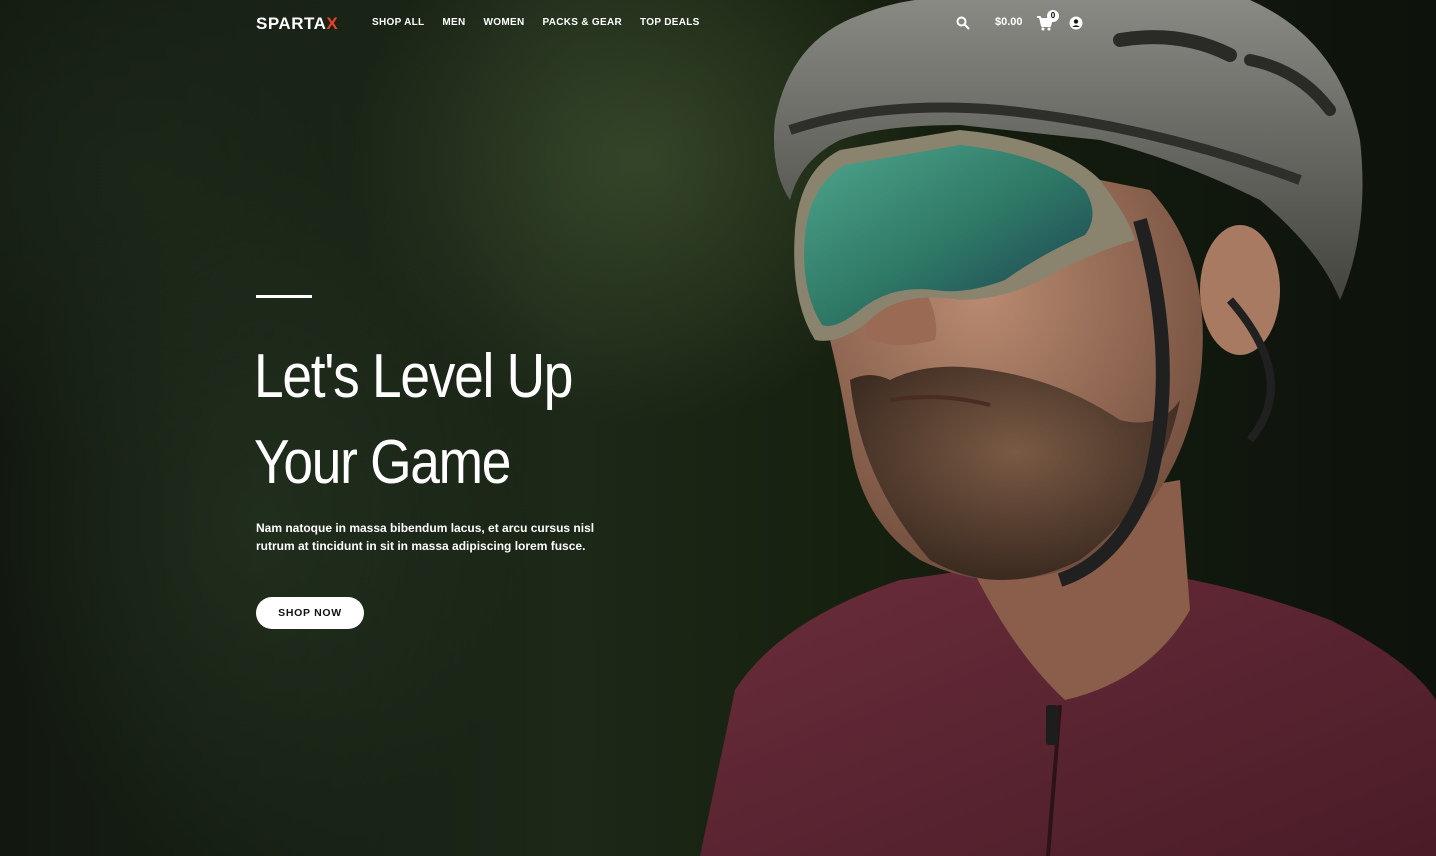  What do you see at coordinates (670, 22) in the screenshot?
I see `nav-top-deals: TOP DEALS` at bounding box center [670, 22].